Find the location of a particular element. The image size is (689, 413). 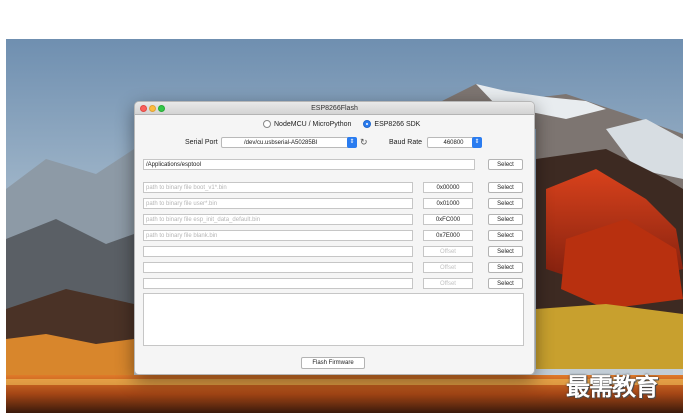

baud-rate-label: Baud Rate is located at coordinates (406, 142).